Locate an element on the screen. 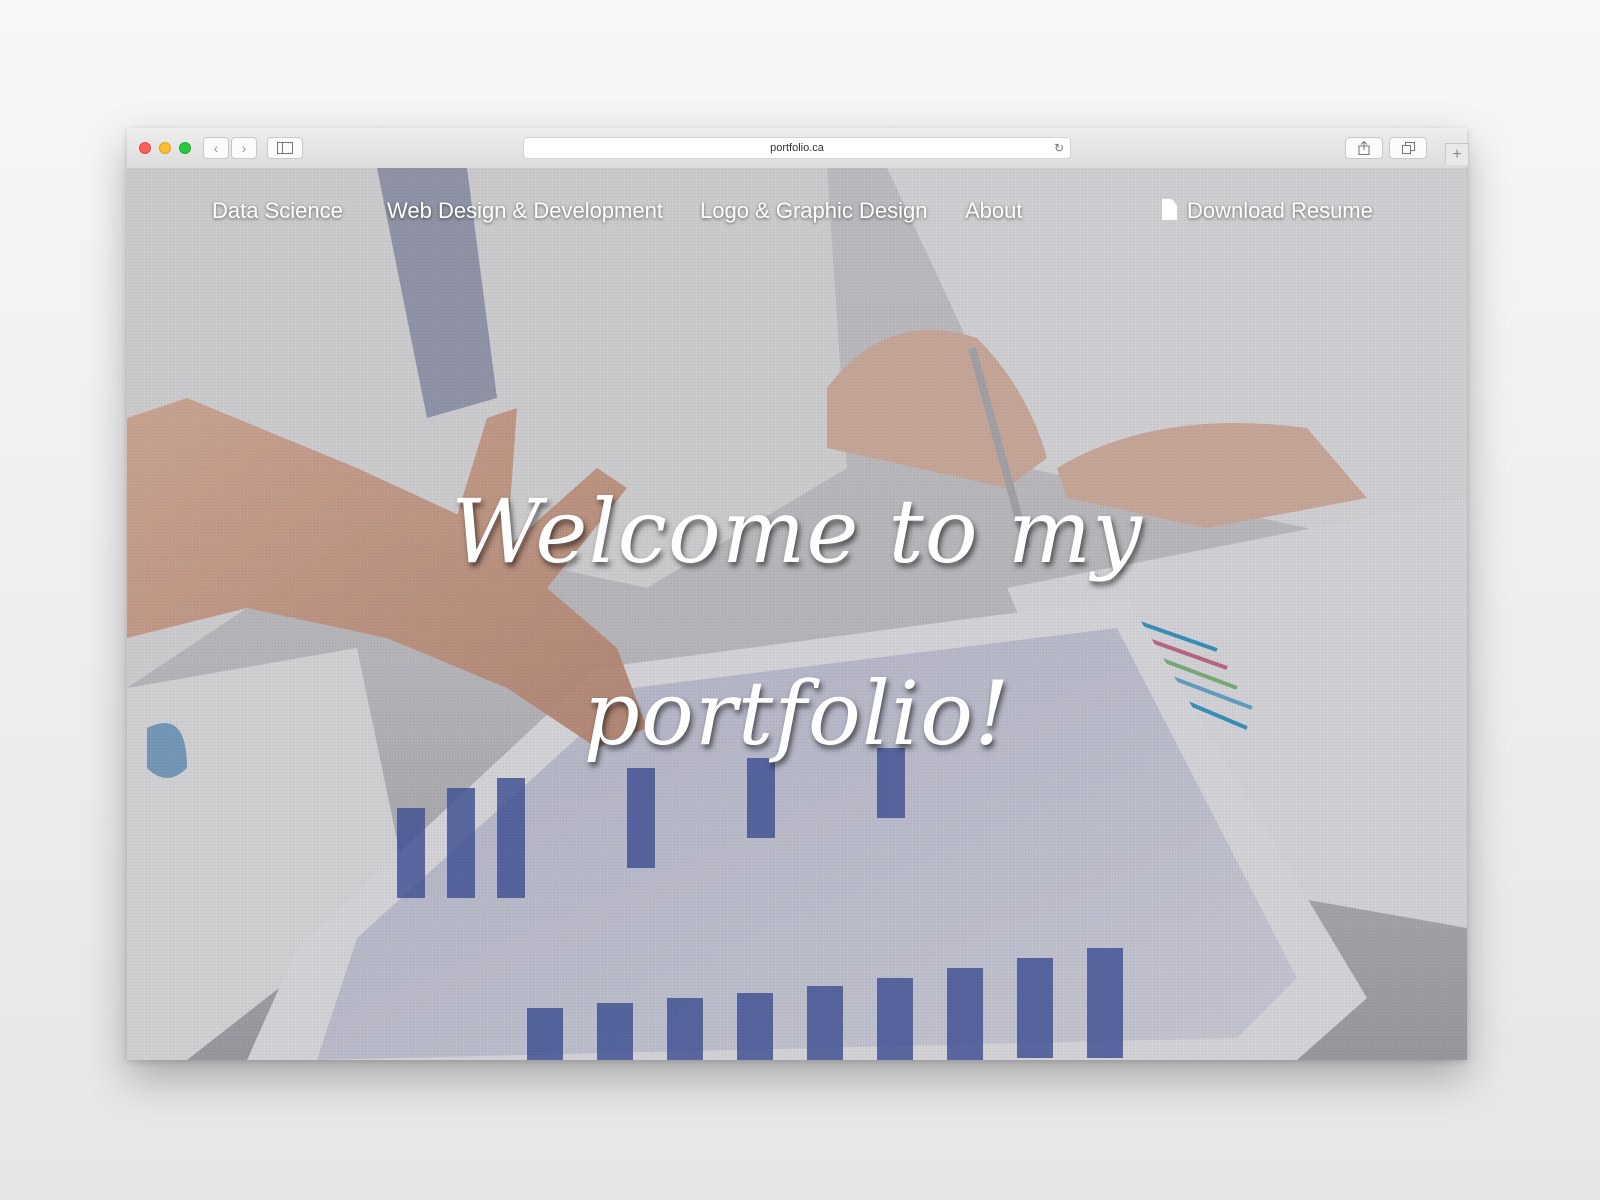 The width and height of the screenshot is (1600, 1200). minimize-window-button is located at coordinates (165, 148).